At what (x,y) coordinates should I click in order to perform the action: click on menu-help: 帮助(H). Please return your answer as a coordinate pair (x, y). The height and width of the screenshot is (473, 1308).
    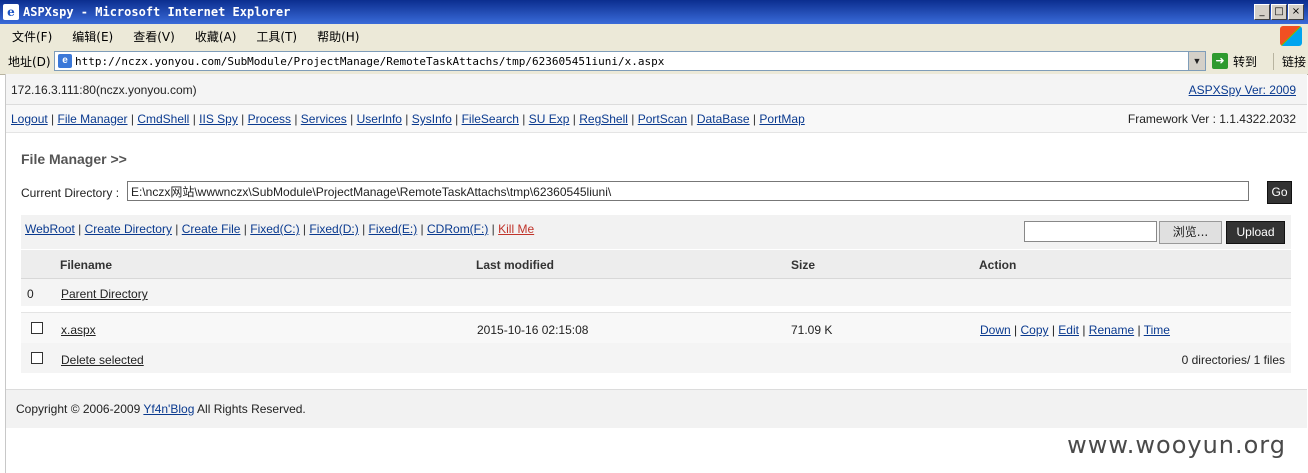
    Looking at the image, I should click on (338, 36).